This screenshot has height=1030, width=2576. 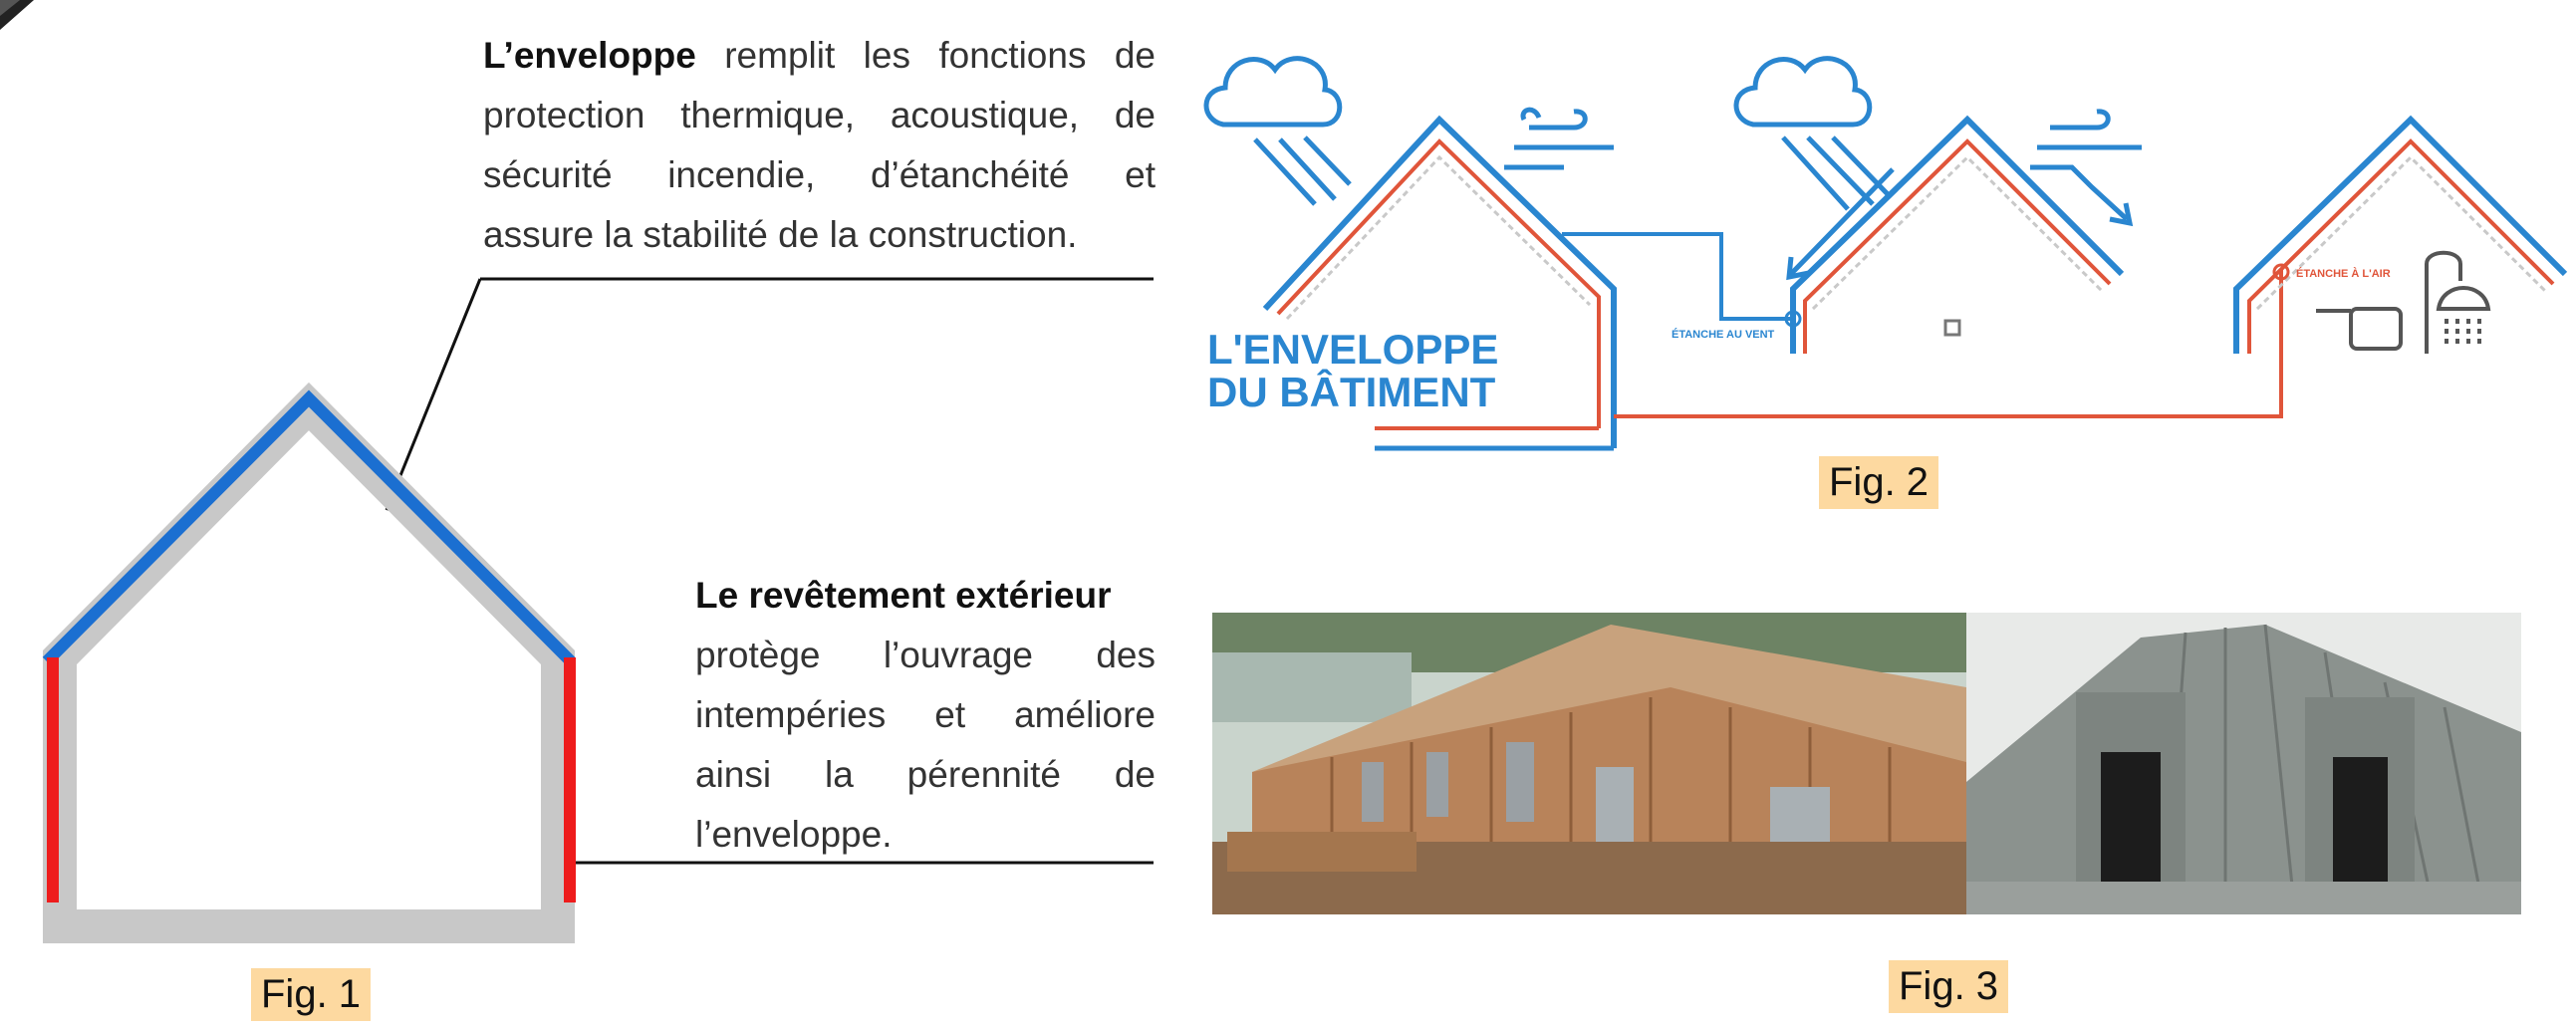 What do you see at coordinates (2243, 763) in the screenshot?
I see `fig3-photo-zinc-cladding` at bounding box center [2243, 763].